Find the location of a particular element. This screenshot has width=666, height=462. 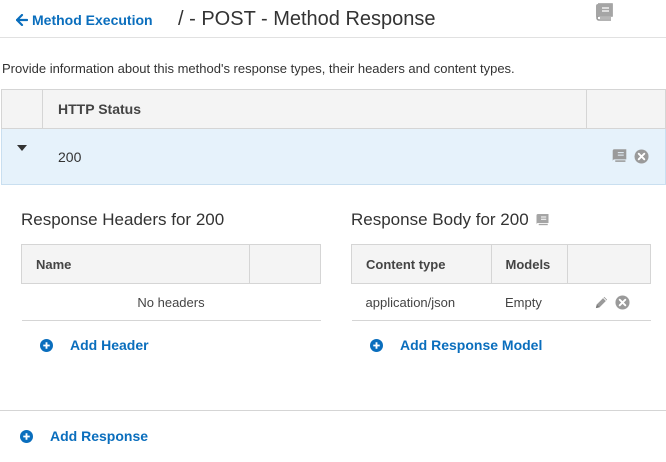

content-type-cell: application/json is located at coordinates (421, 302).